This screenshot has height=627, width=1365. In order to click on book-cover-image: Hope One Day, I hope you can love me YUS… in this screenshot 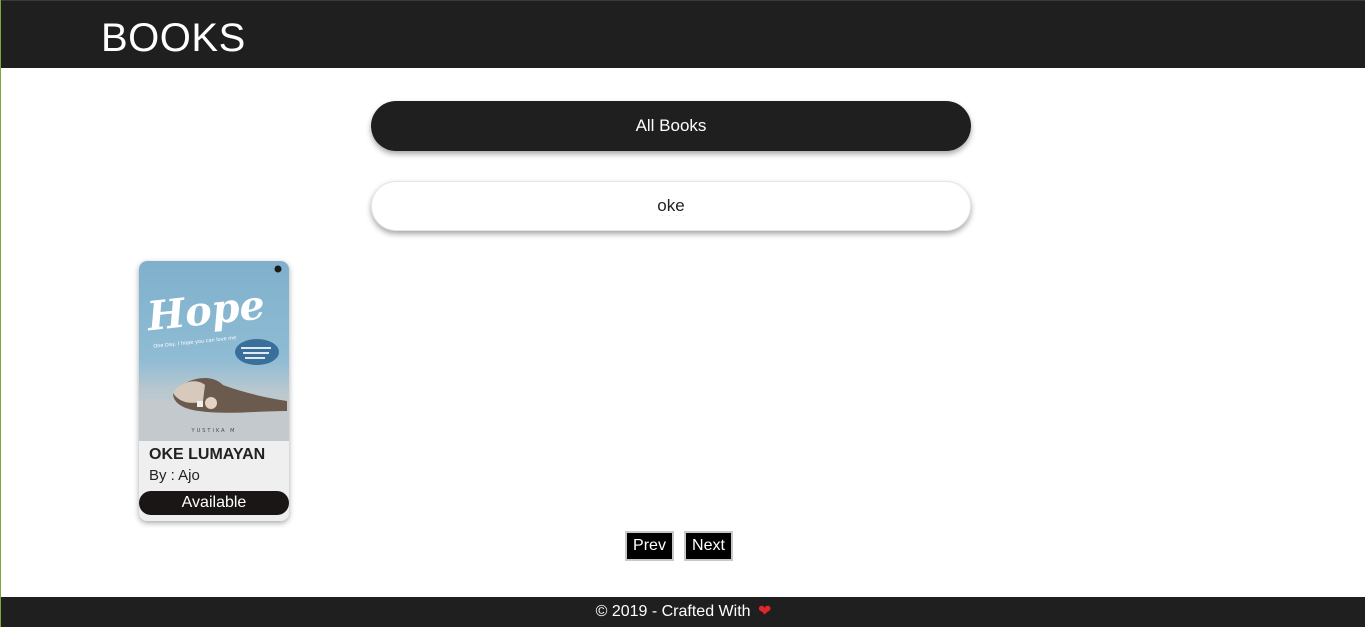, I will do `click(214, 351)`.